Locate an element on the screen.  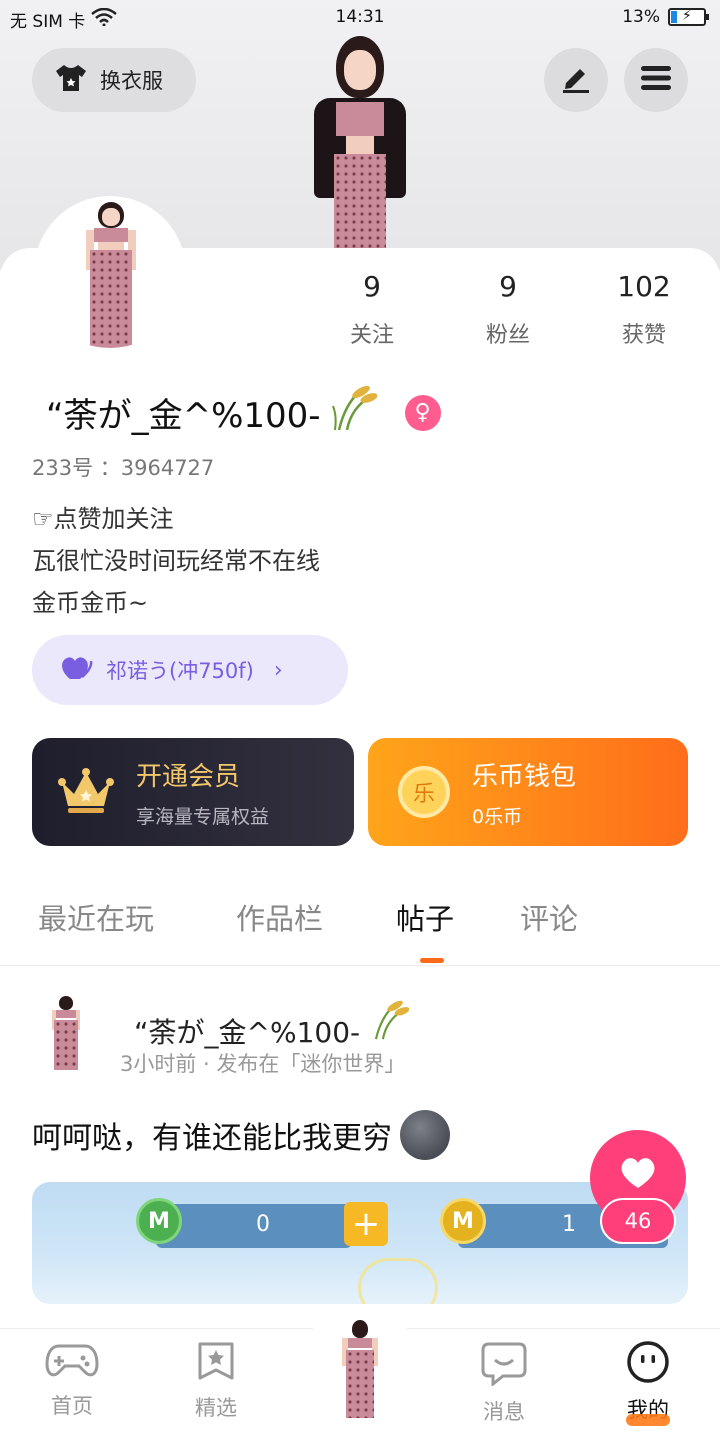
coin-wallet-card: 乐 乐币钱包 0乐币 is located at coordinates (528, 792).